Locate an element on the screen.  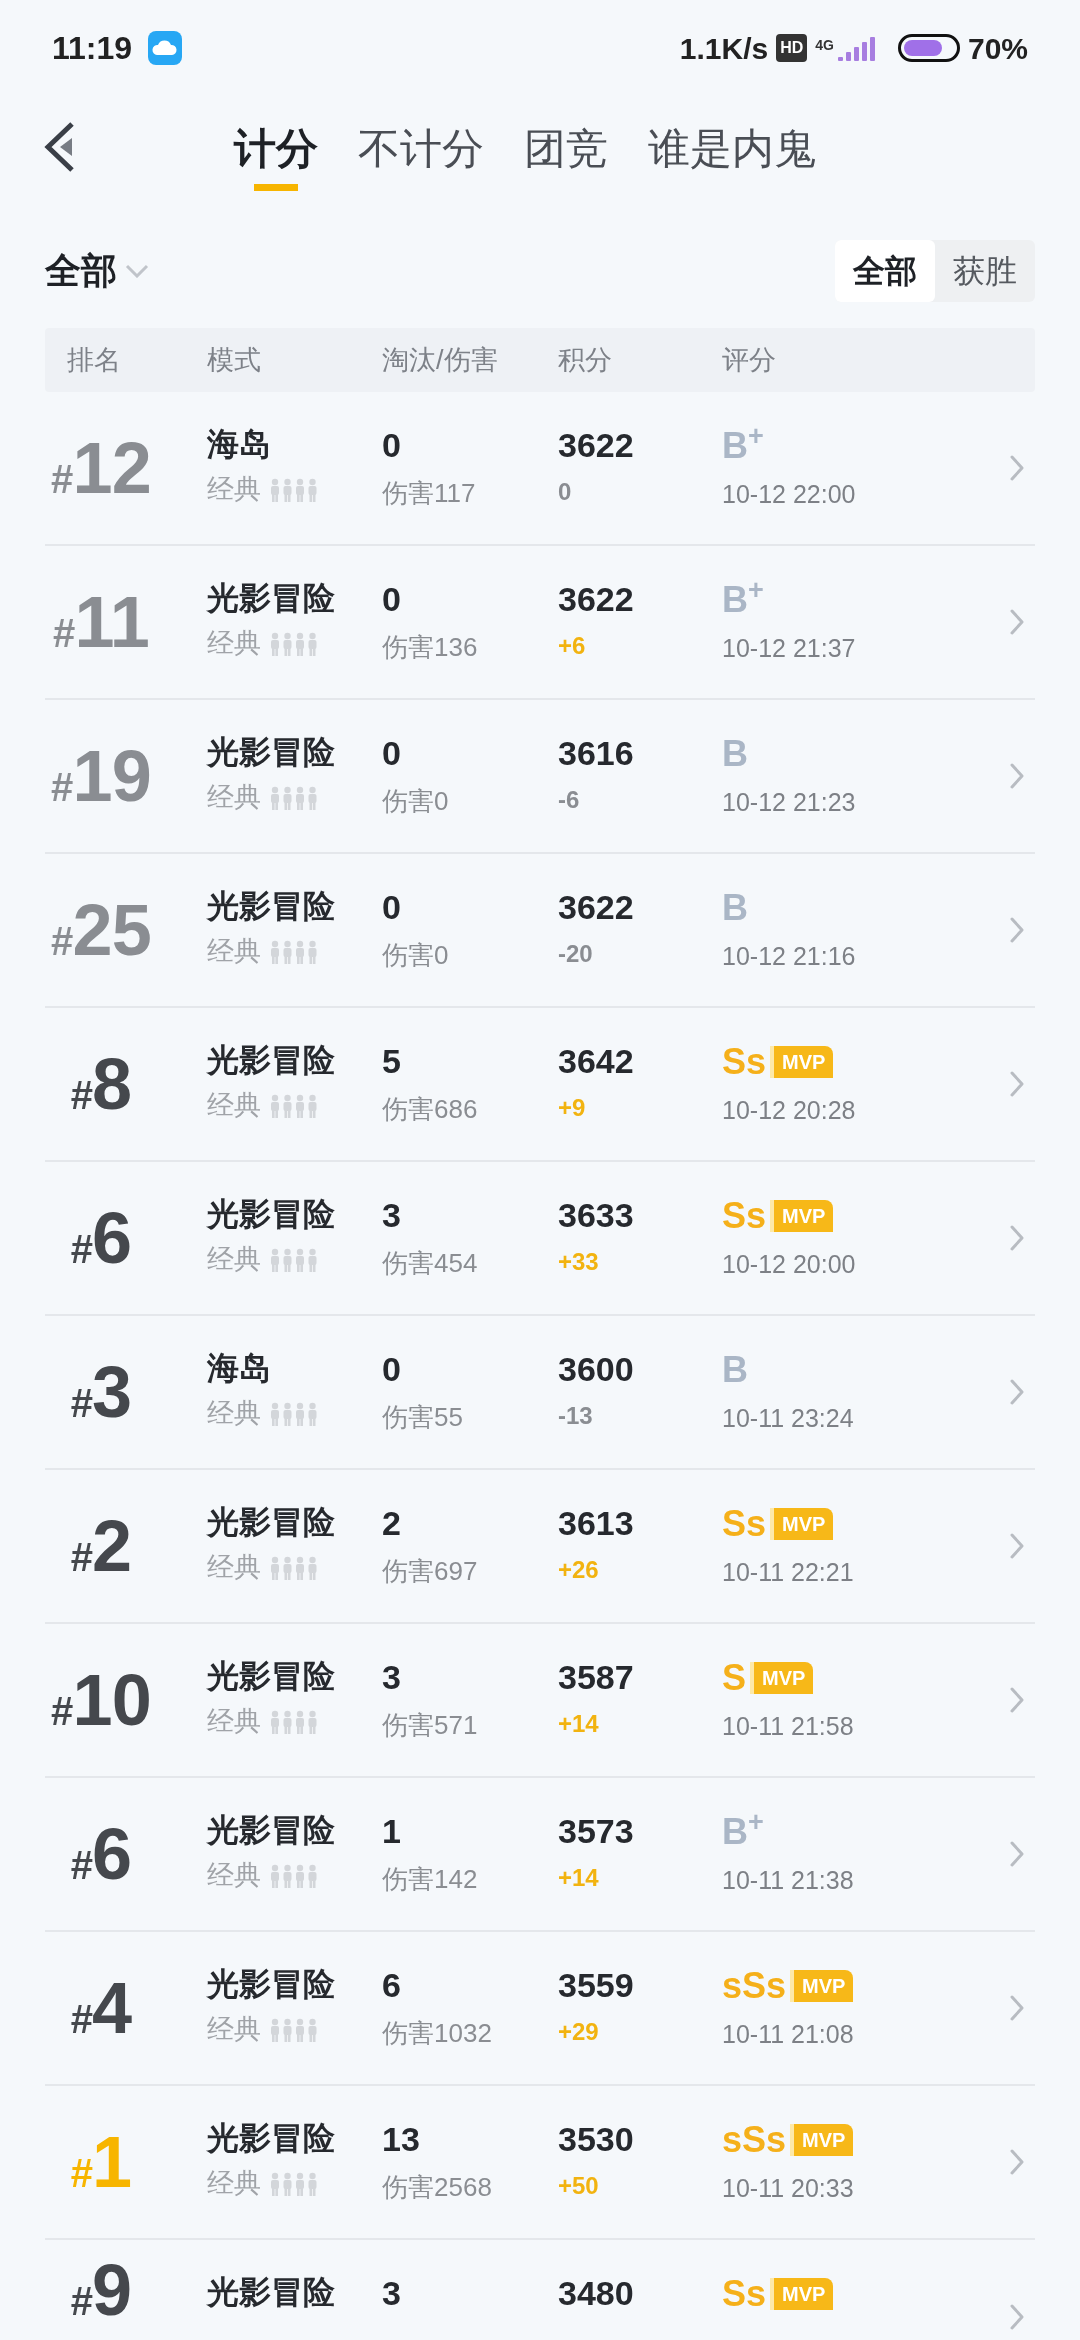
match-time: 10-12 21:23 is located at coordinates (789, 802).